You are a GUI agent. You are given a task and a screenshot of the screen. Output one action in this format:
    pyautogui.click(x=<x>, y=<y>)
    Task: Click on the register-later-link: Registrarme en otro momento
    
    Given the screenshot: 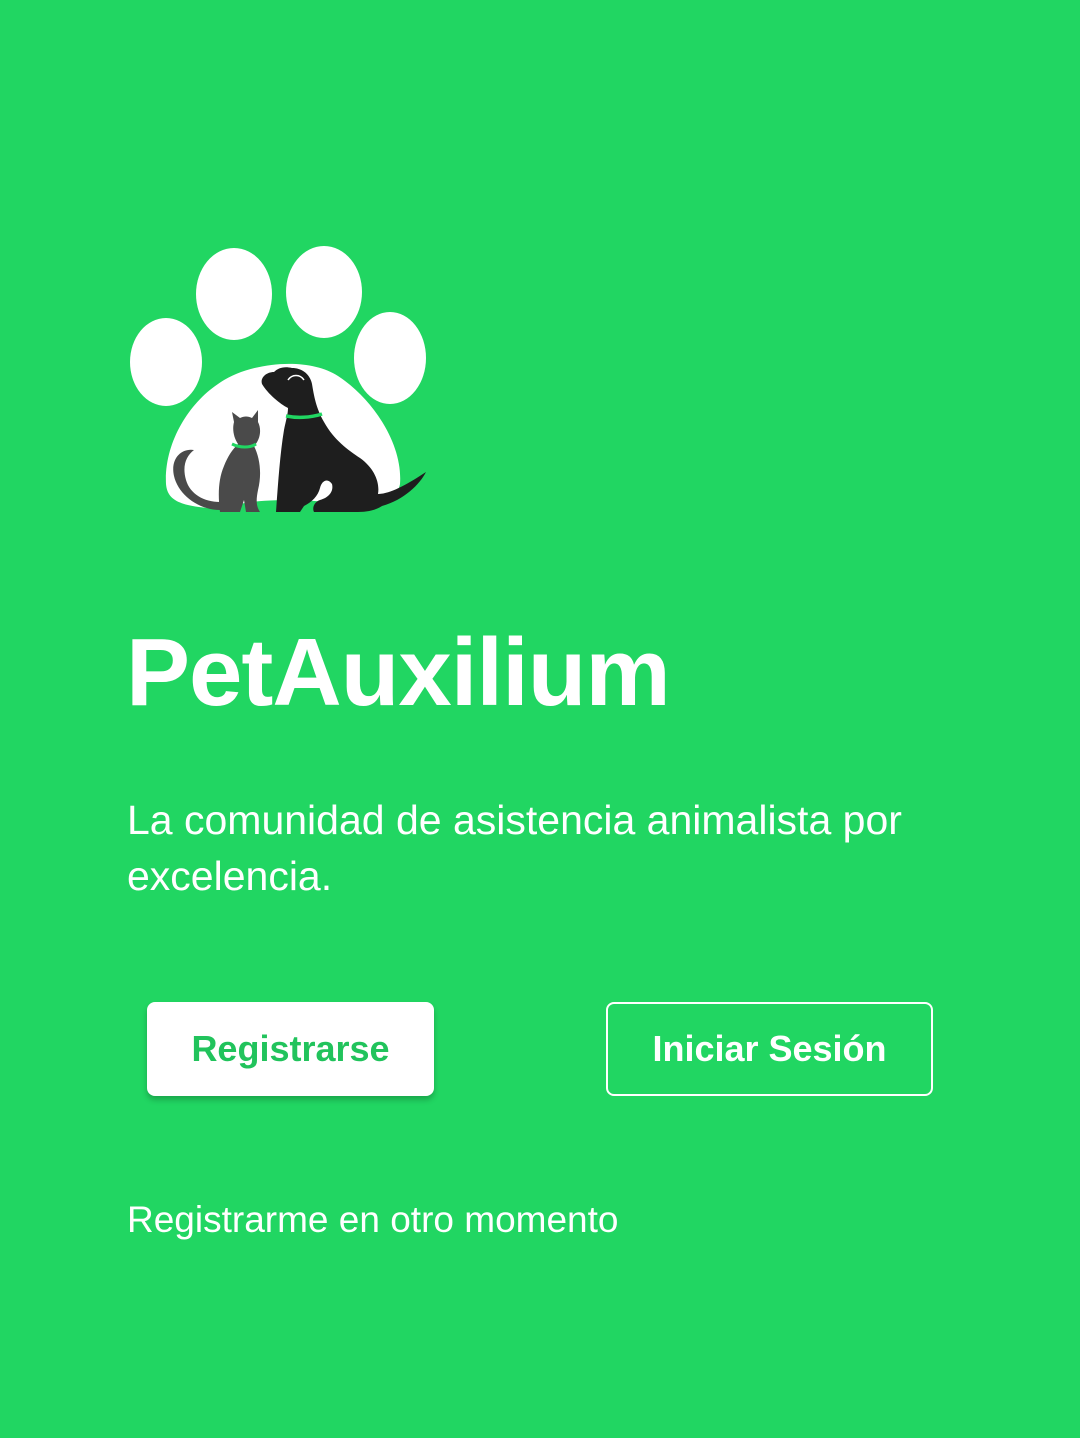 What is the action you would take?
    pyautogui.click(x=372, y=1220)
    